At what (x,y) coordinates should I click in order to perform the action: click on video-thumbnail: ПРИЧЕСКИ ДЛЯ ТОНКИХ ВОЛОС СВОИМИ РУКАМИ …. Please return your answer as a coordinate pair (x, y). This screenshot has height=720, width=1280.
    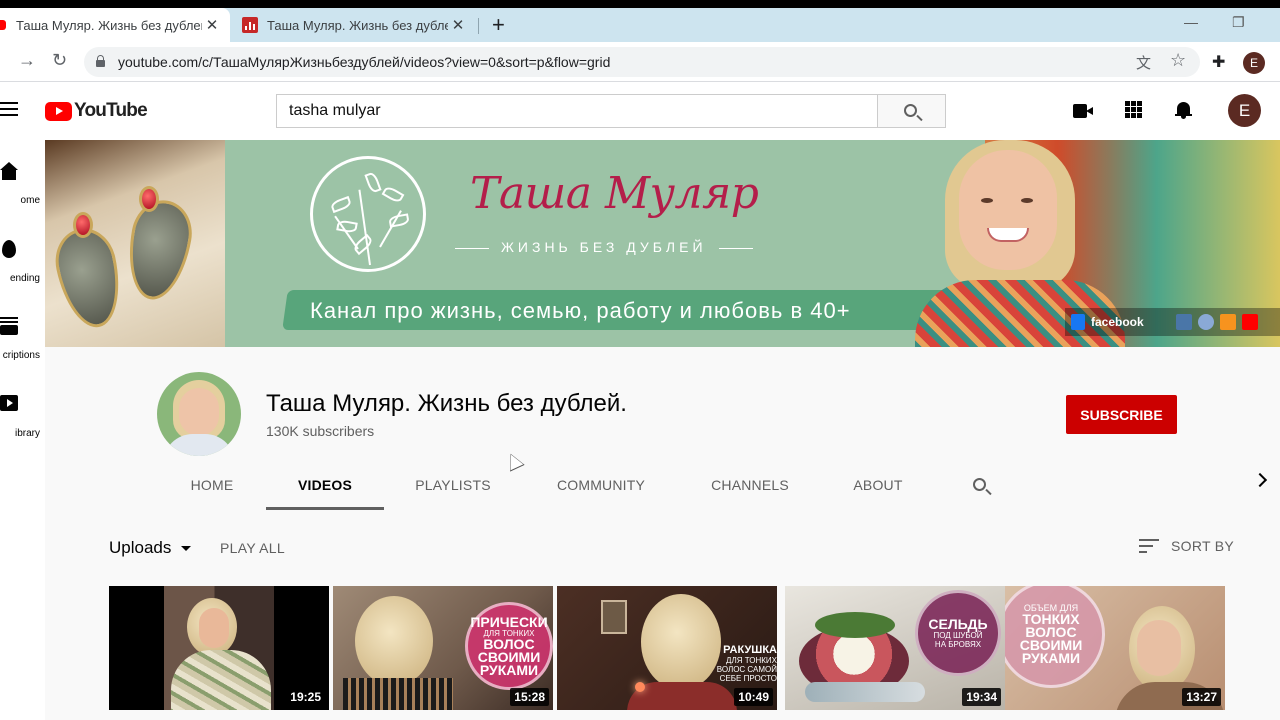
    Looking at the image, I should click on (443, 648).